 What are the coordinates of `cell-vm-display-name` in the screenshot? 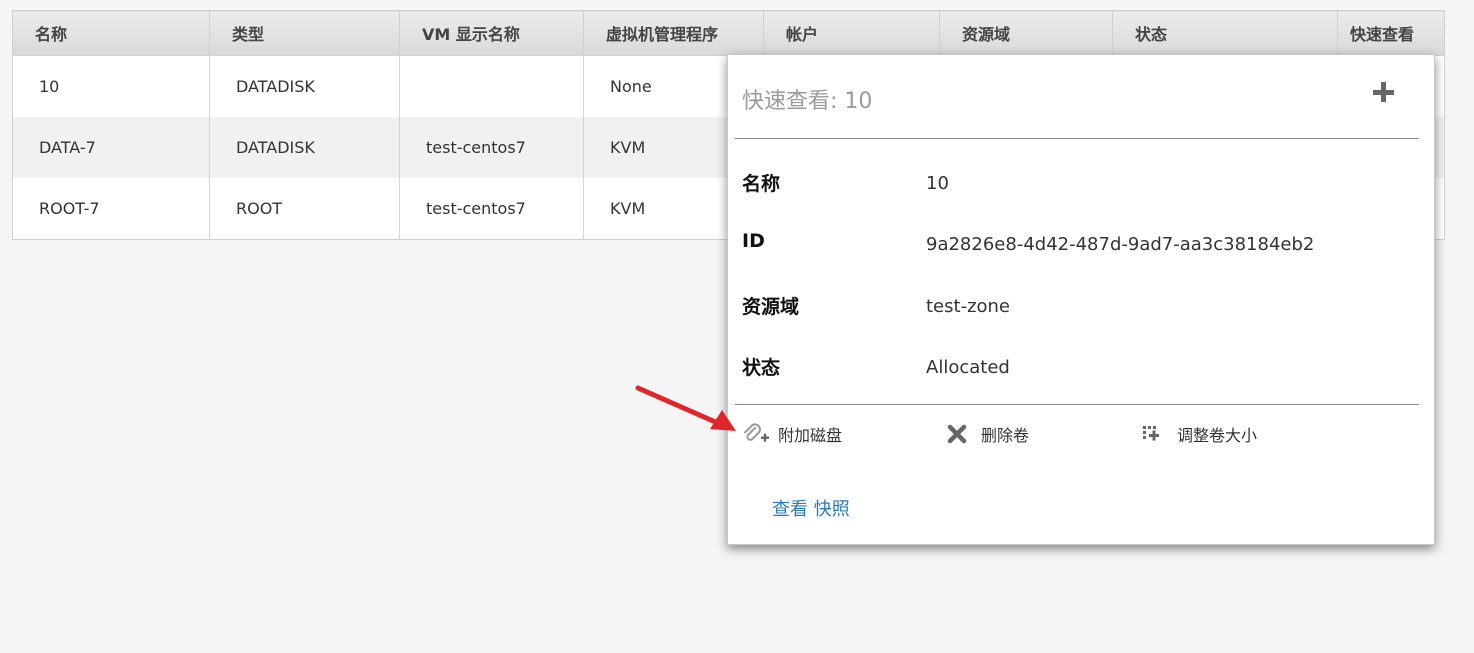 It's located at (491, 86).